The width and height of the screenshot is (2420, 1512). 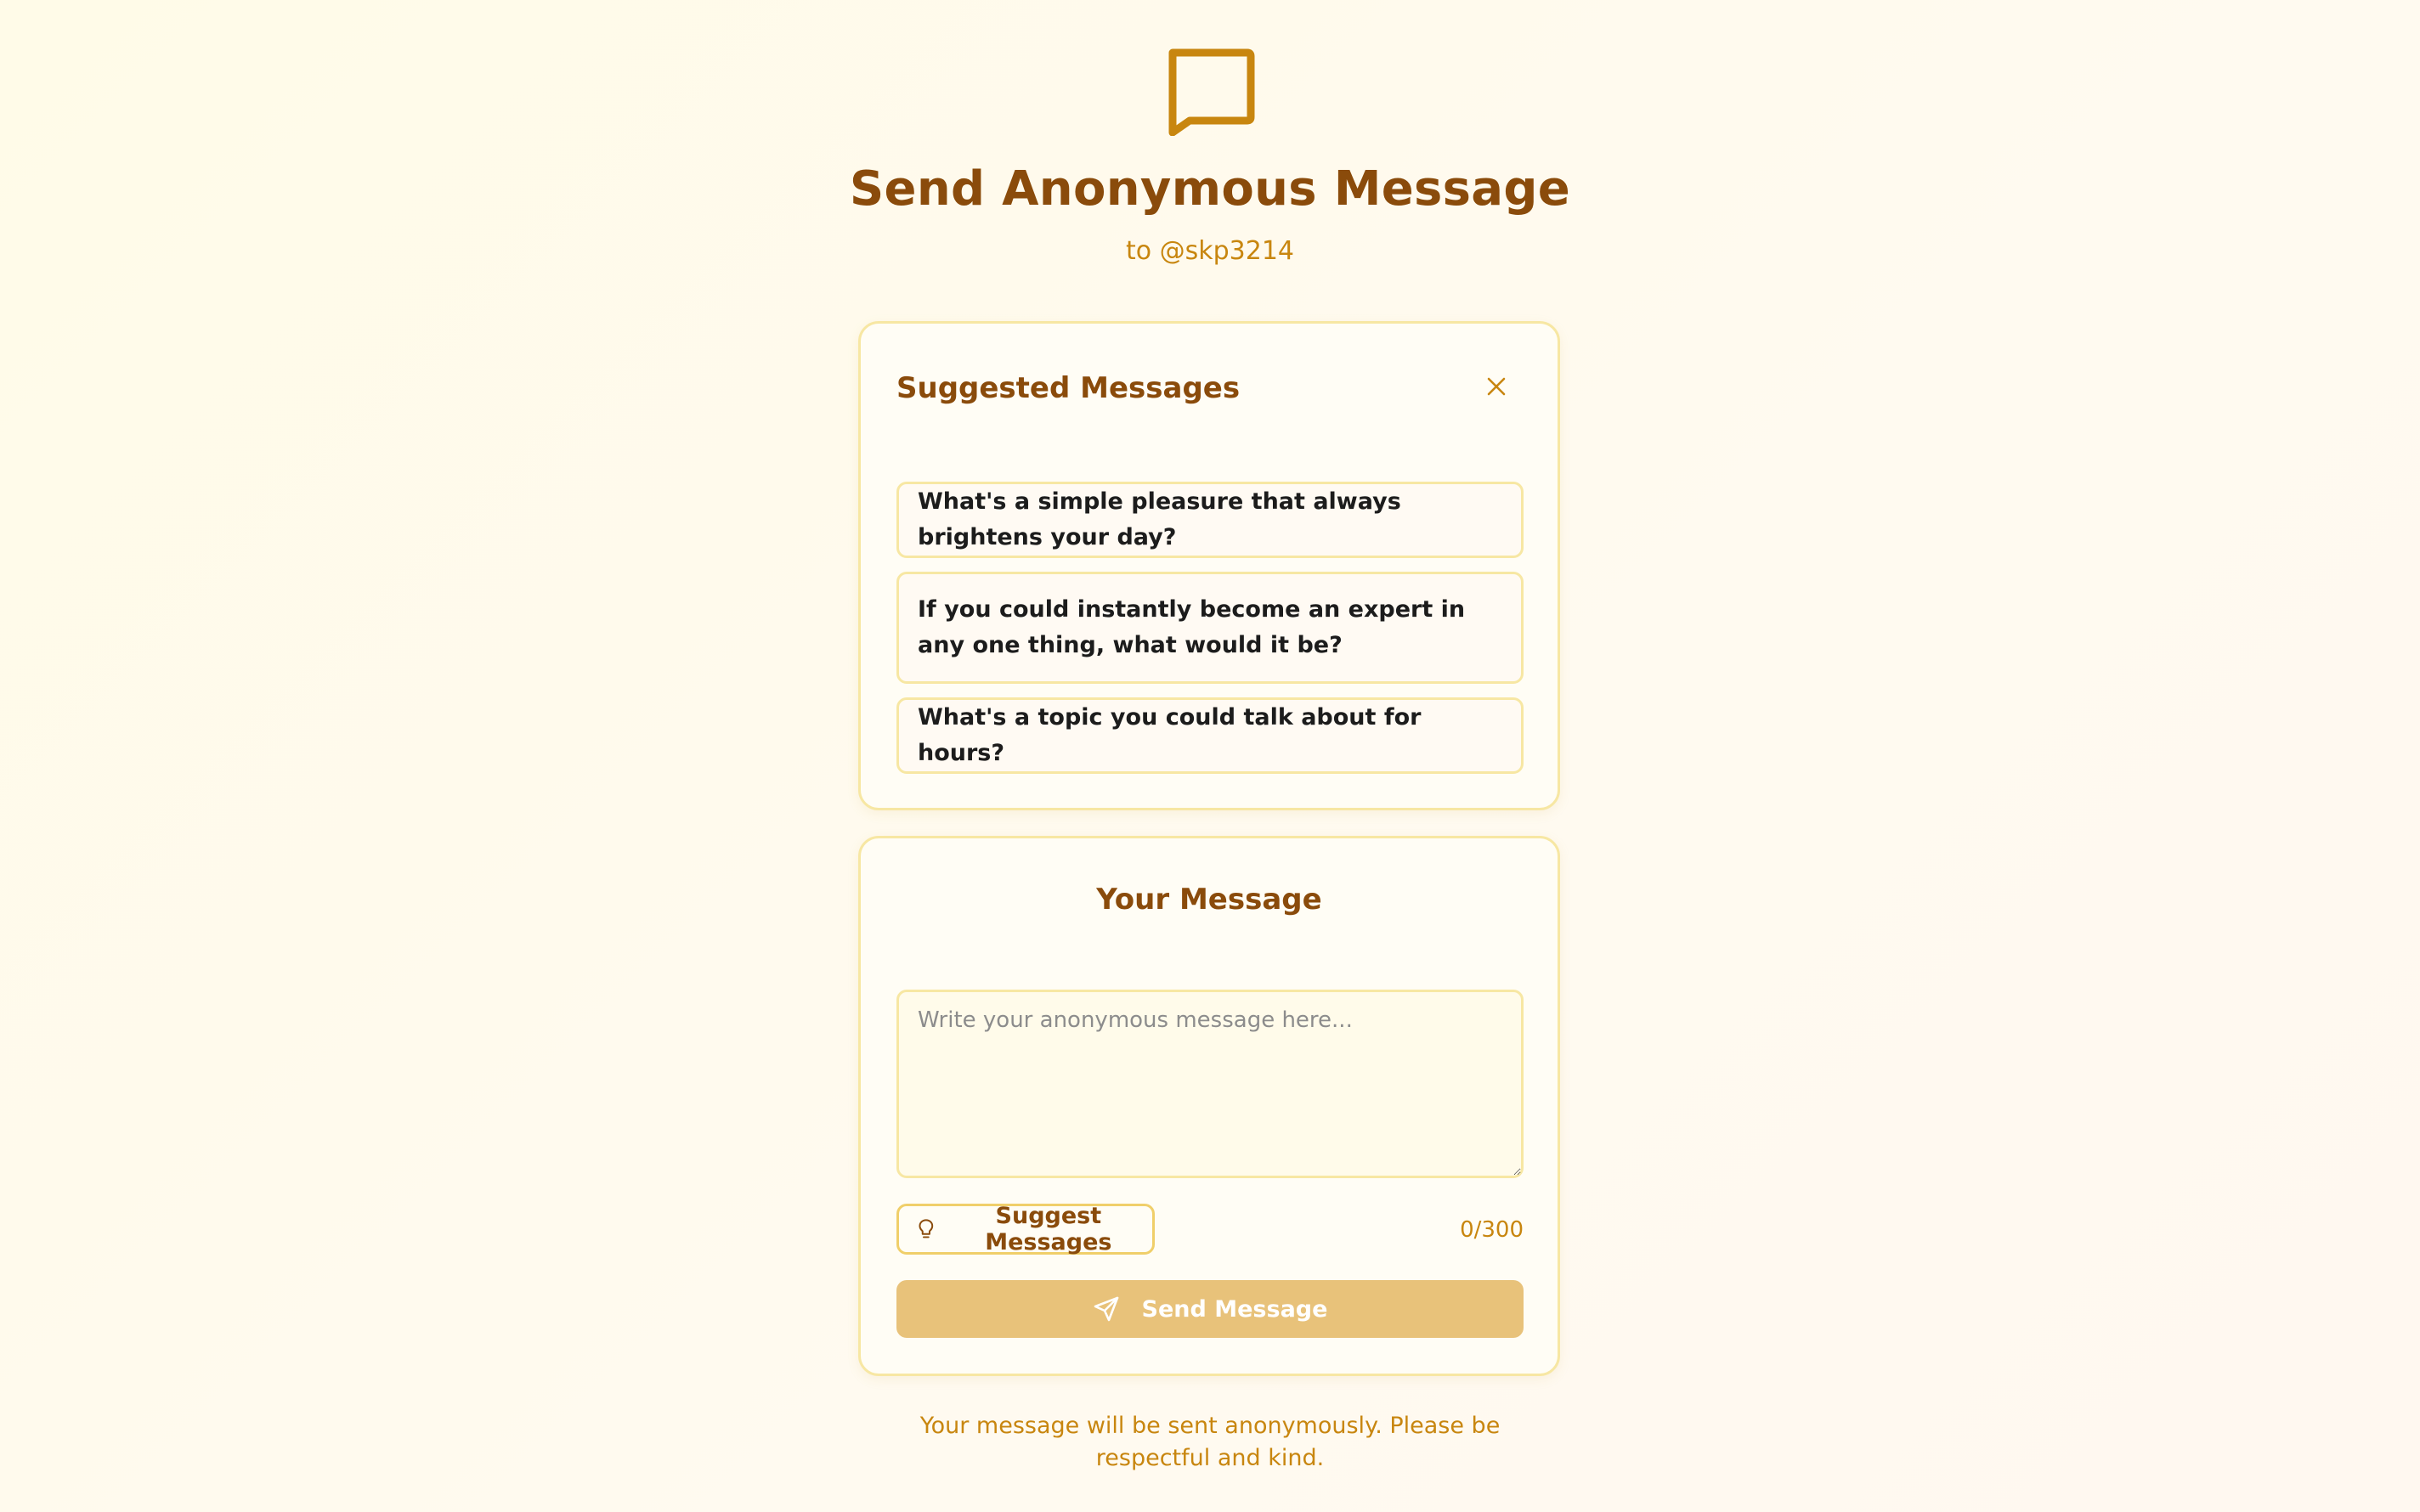 What do you see at coordinates (1106, 1309) in the screenshot?
I see `send-icon` at bounding box center [1106, 1309].